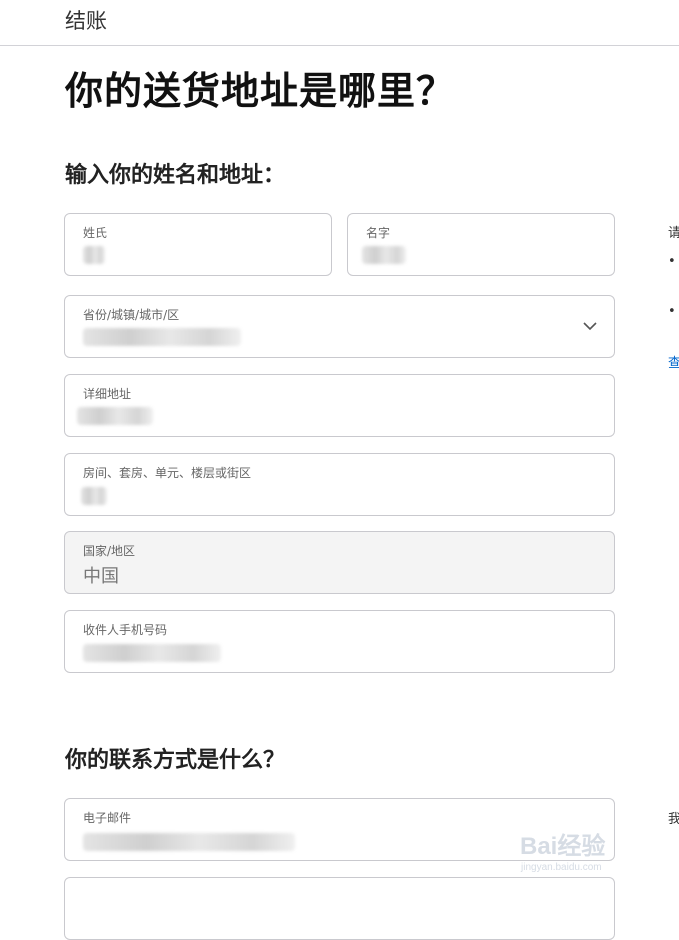  I want to click on street-address-label: 详细地址, so click(107, 394).